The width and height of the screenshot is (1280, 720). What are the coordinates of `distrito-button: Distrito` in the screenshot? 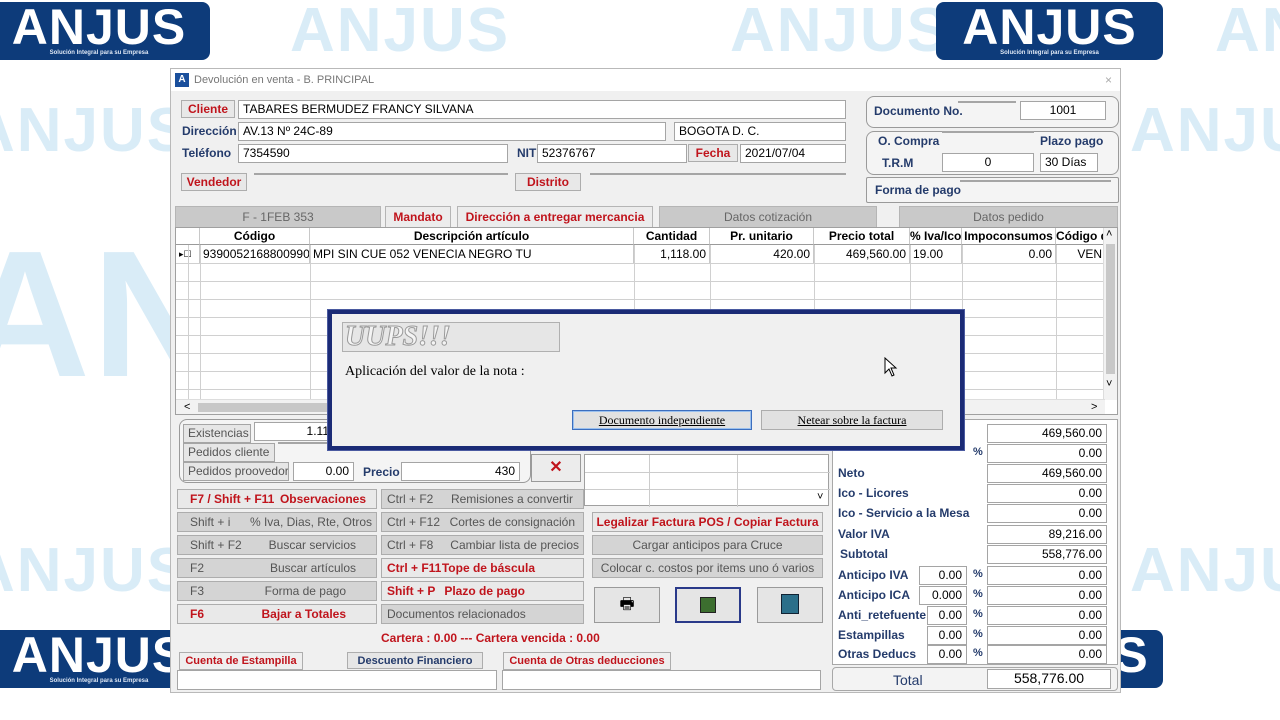 It's located at (548, 182).